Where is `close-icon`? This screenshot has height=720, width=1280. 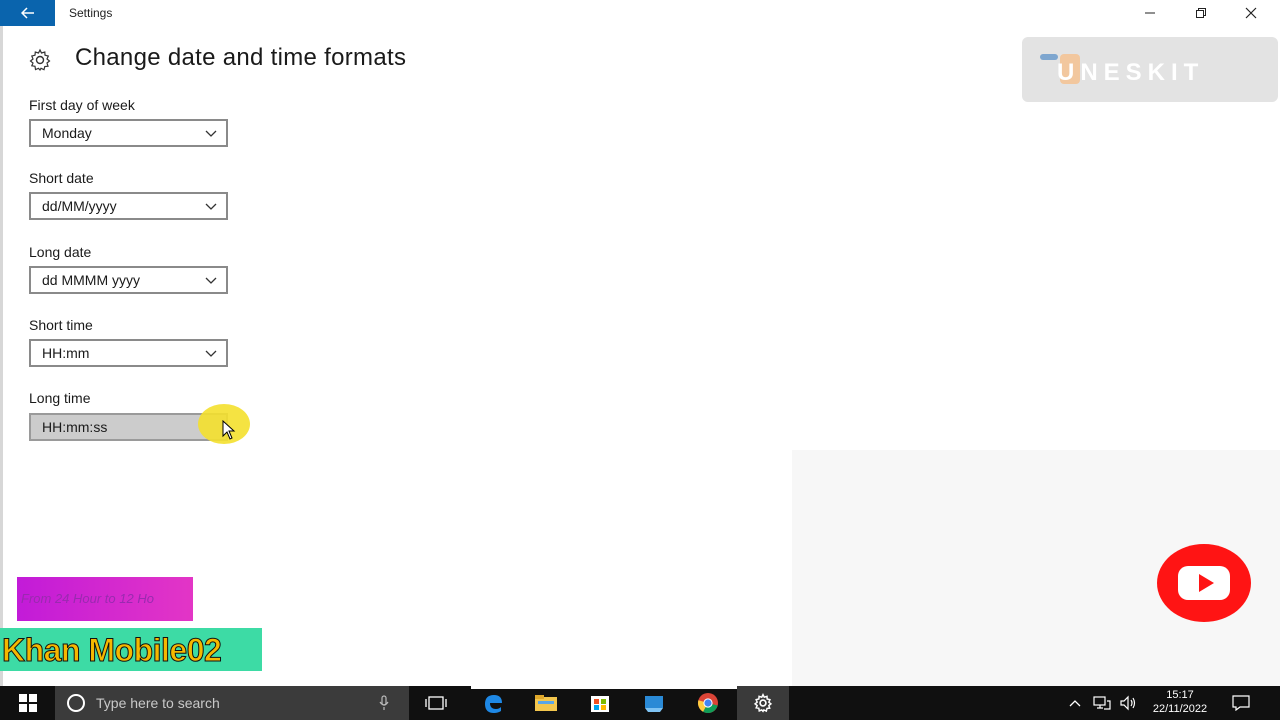
close-icon is located at coordinates (1251, 13).